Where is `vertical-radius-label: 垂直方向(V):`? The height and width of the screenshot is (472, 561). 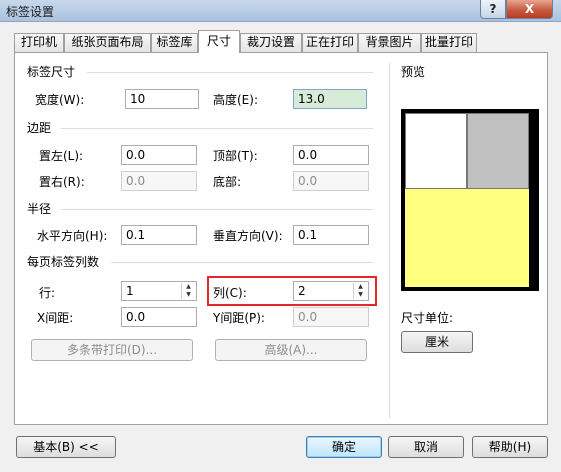 vertical-radius-label: 垂直方向(V): is located at coordinates (248, 236).